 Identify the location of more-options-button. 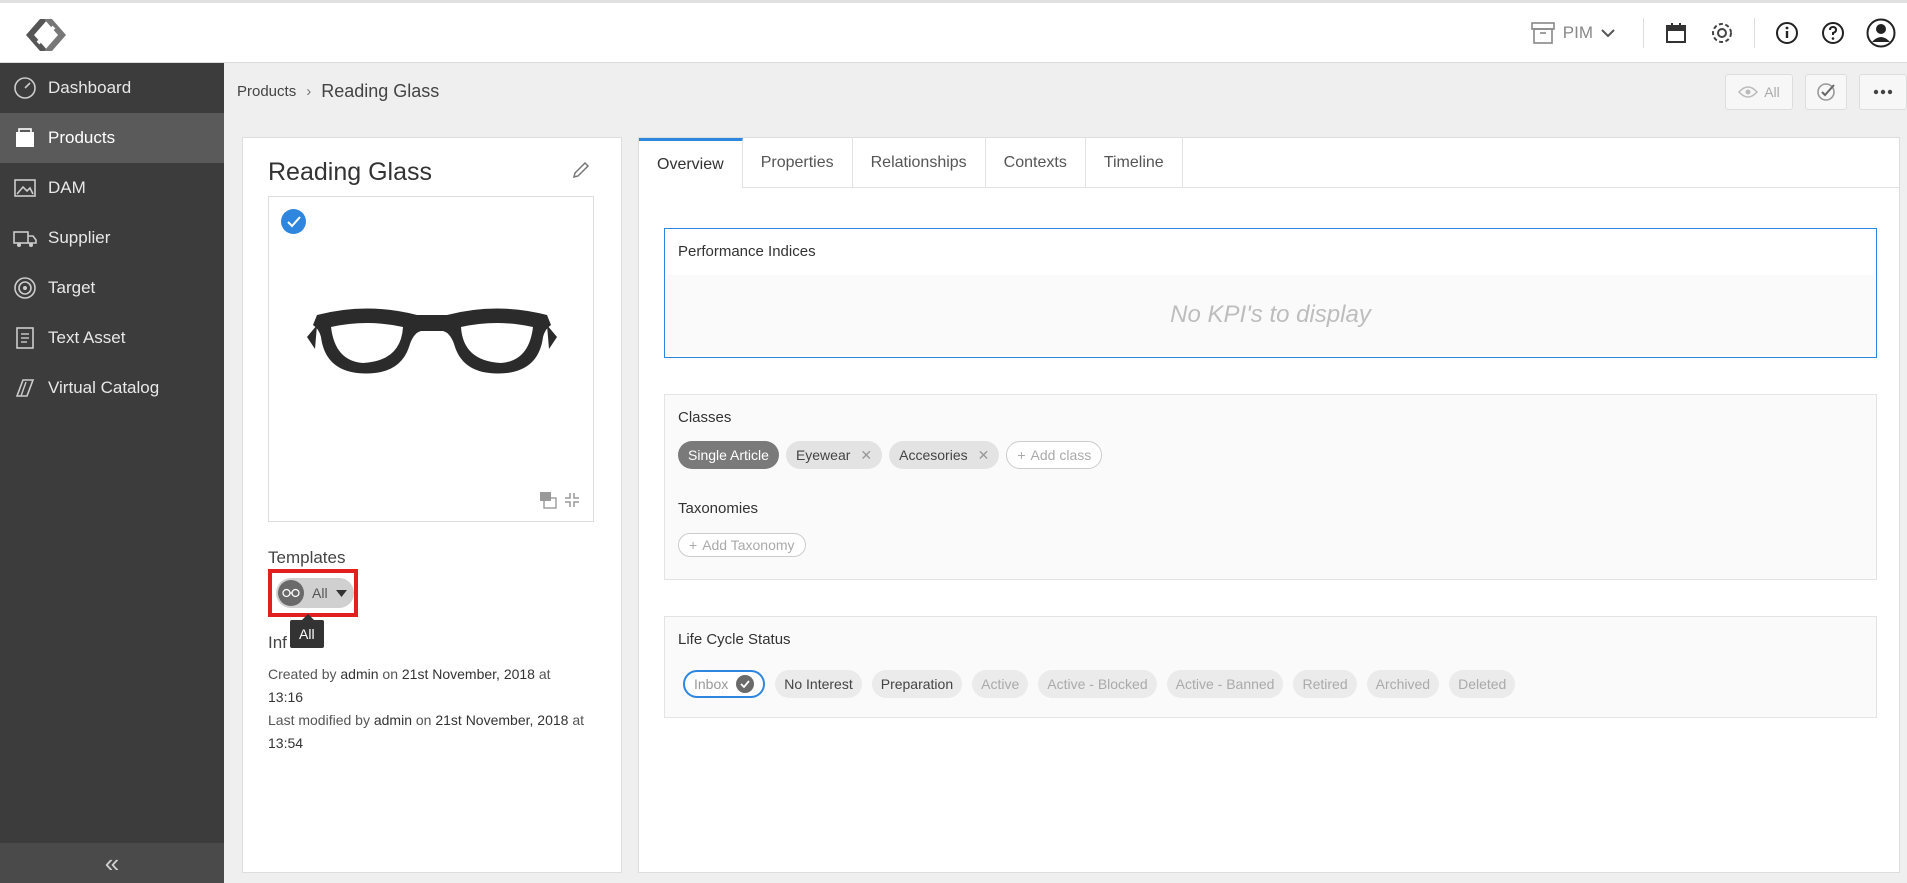
(1883, 92).